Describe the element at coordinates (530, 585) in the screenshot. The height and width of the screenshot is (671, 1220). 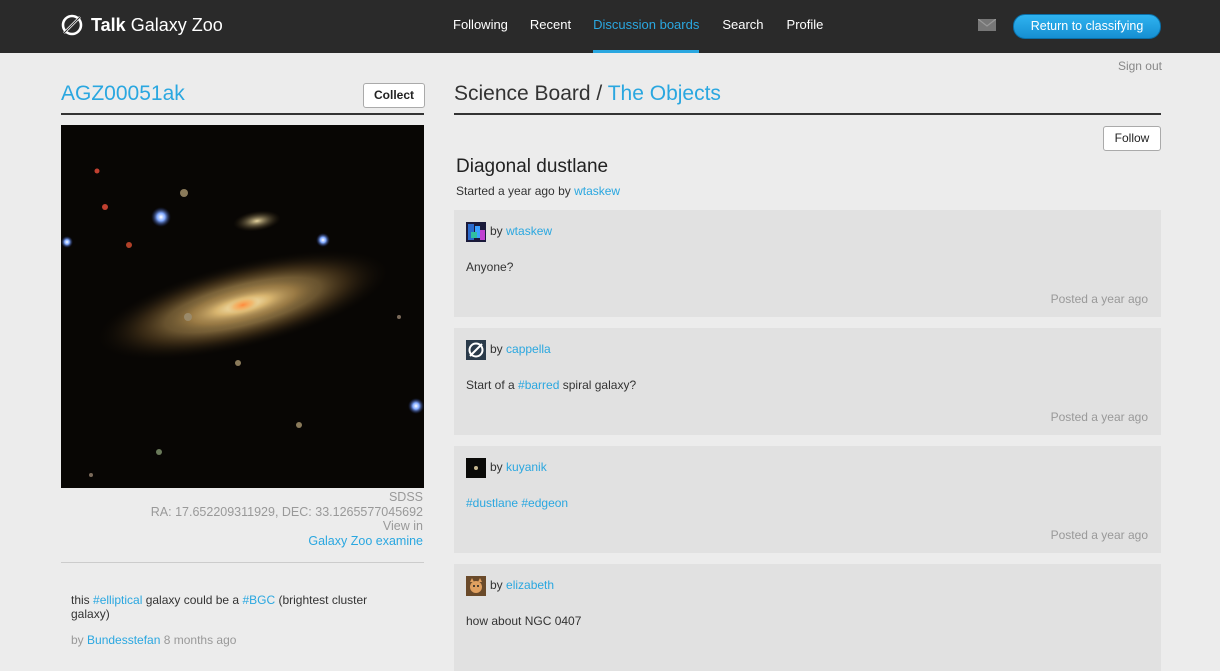
I see `post-author-link: elizabeth` at that location.